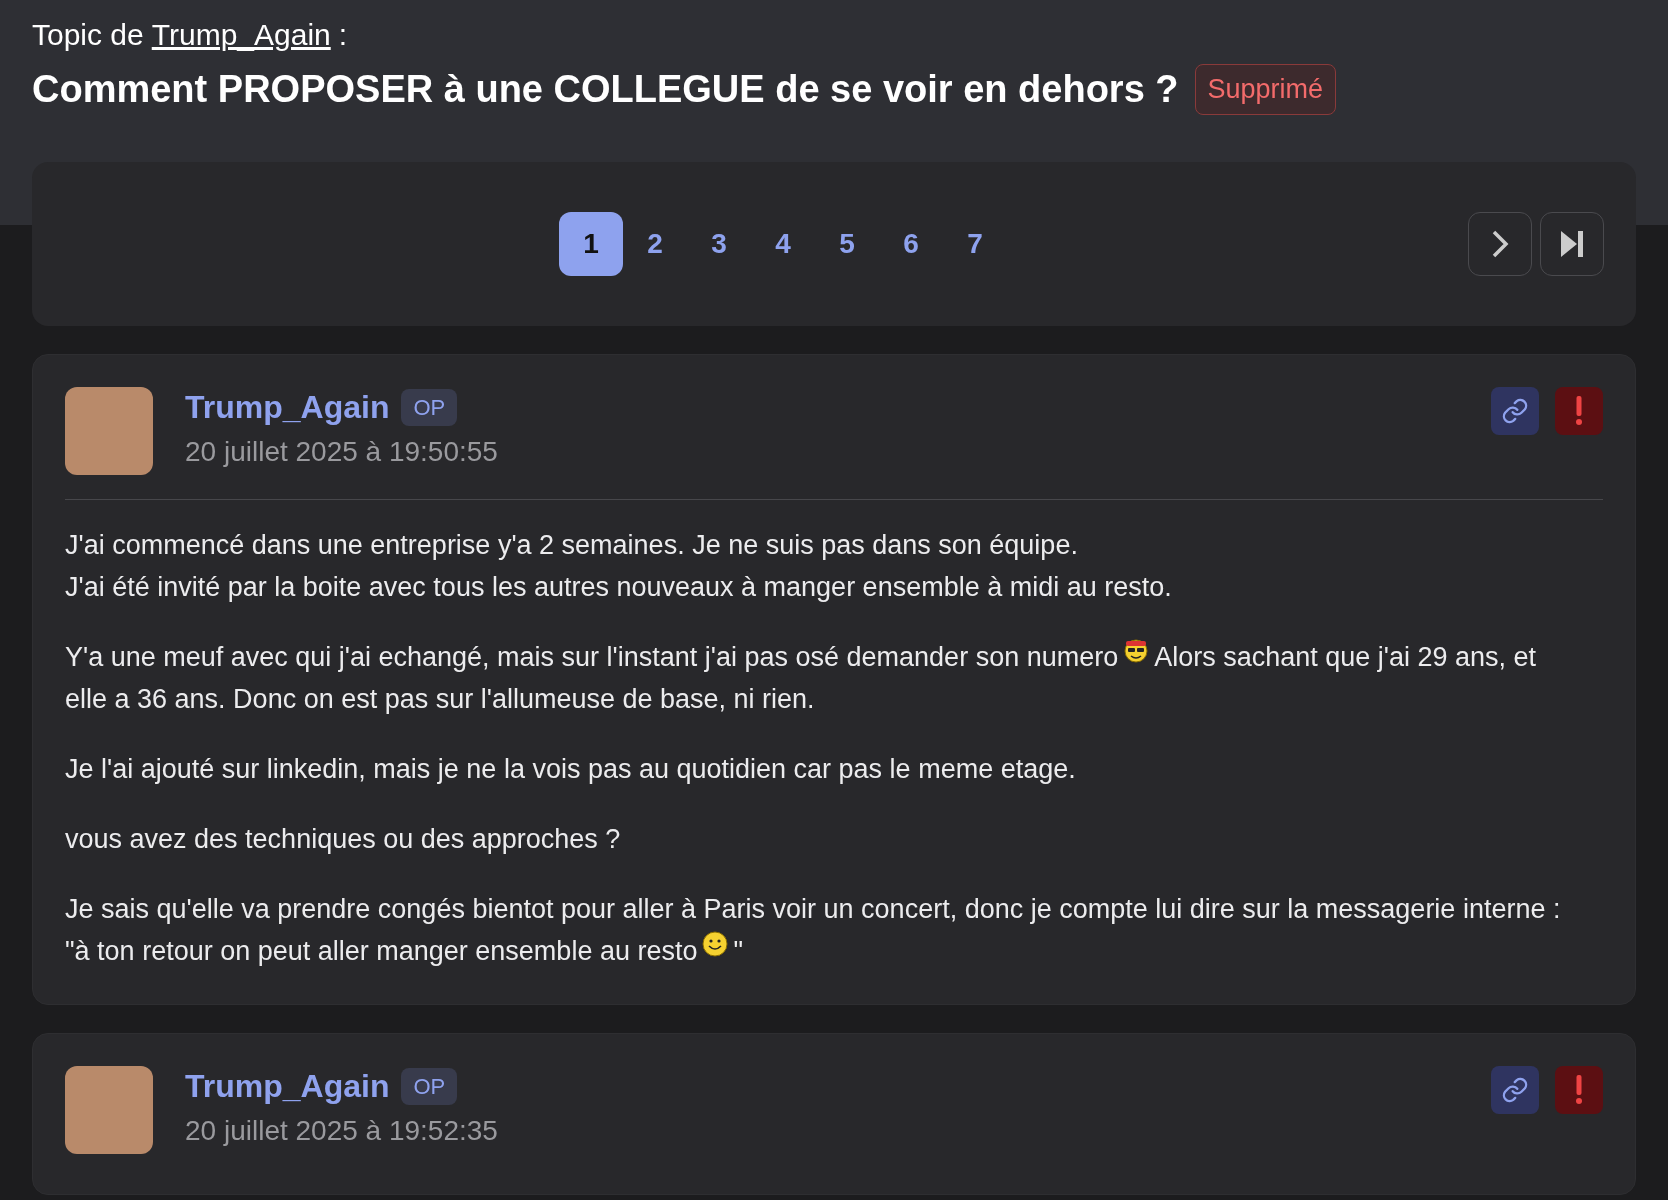 The height and width of the screenshot is (1200, 1668). I want to click on page-button: 4, so click(783, 244).